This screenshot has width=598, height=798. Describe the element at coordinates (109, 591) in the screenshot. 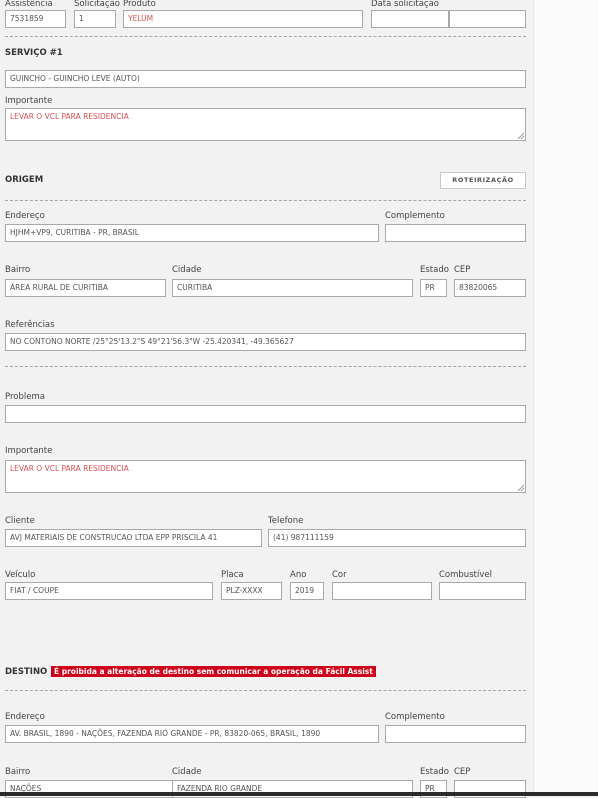

I see `veiculo-field: FIAT / COUPE` at that location.